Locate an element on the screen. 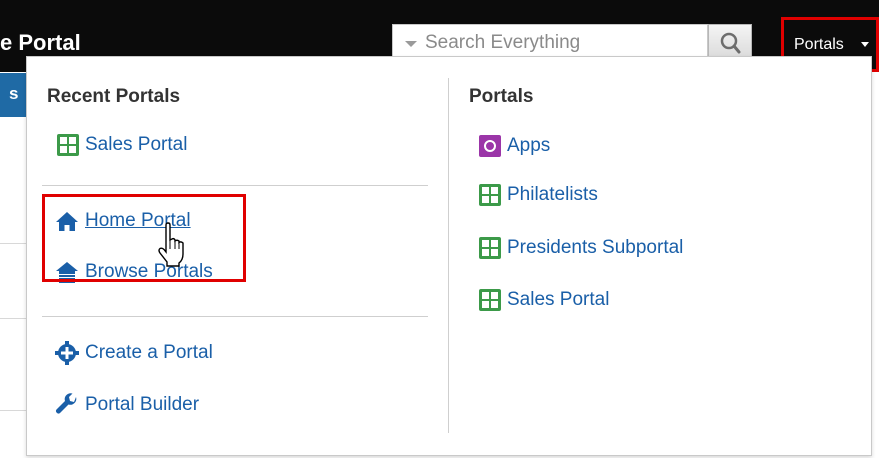  portals-menu-label: Portals is located at coordinates (819, 44).